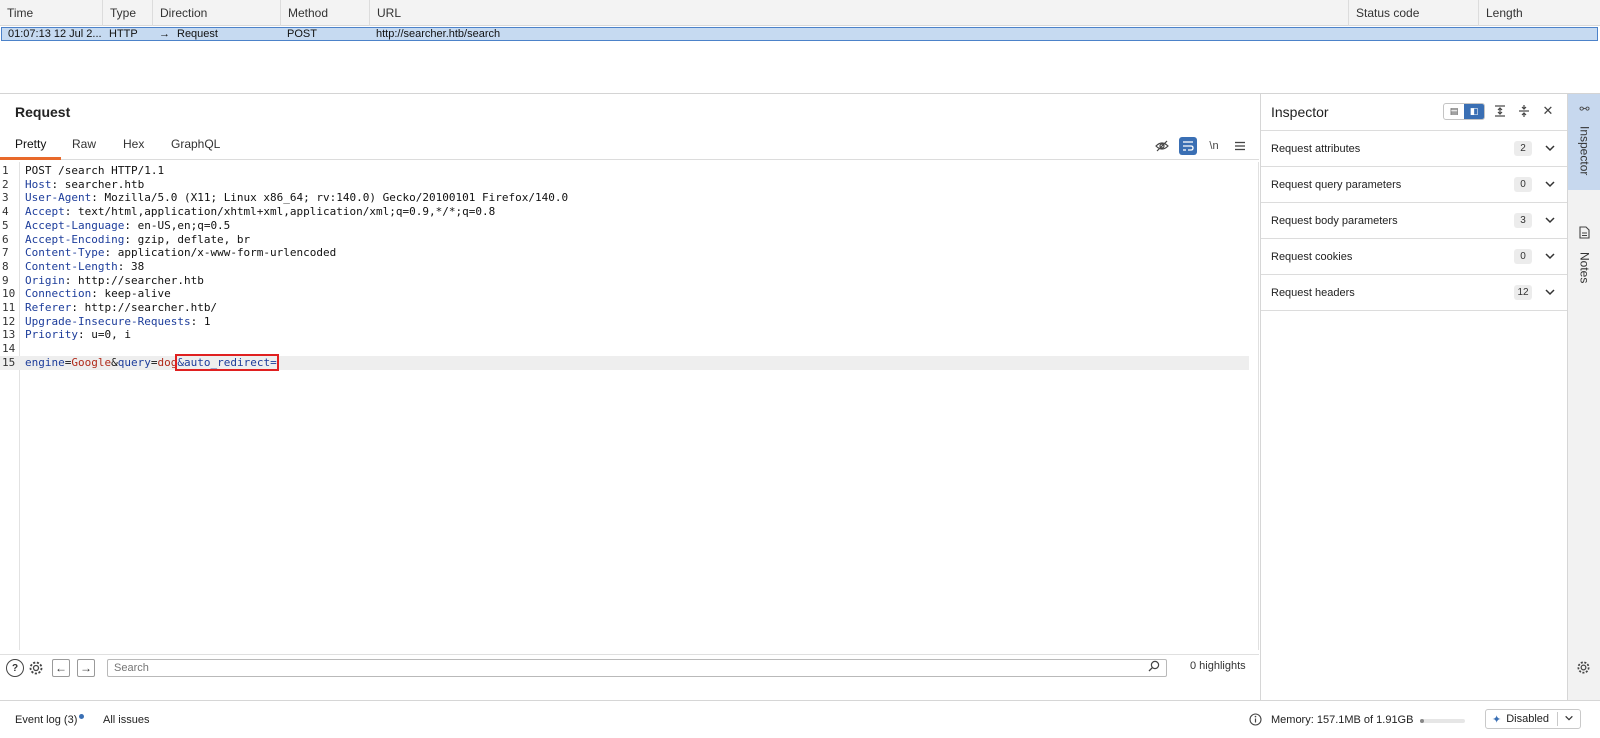  I want to click on side-tab-notes: Notes, so click(1584, 268).